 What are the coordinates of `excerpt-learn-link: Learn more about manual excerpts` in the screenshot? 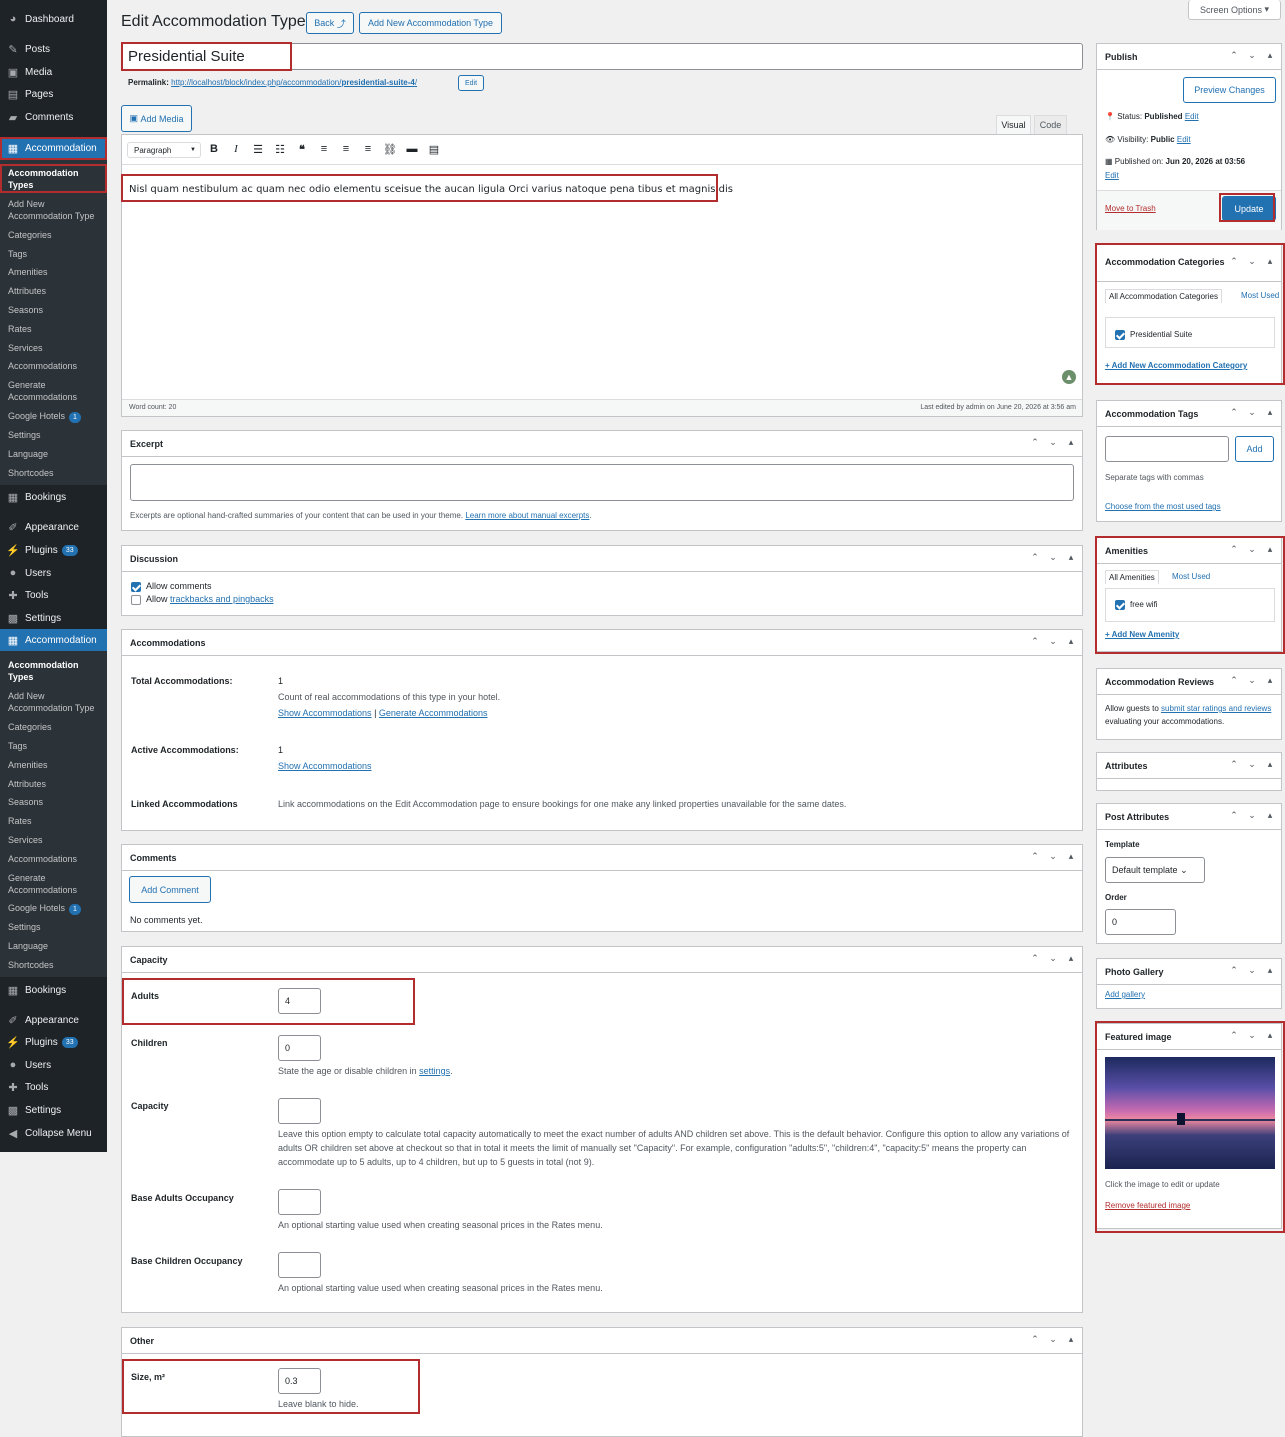 It's located at (527, 515).